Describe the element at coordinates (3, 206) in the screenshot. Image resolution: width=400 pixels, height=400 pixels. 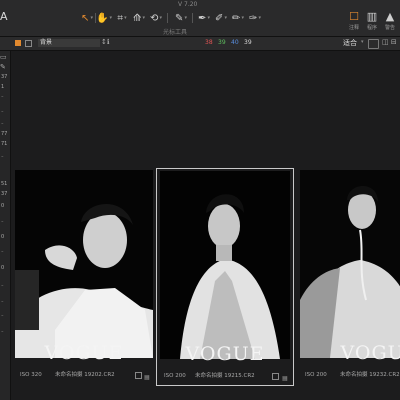
I see `param-value-7: 0` at that location.